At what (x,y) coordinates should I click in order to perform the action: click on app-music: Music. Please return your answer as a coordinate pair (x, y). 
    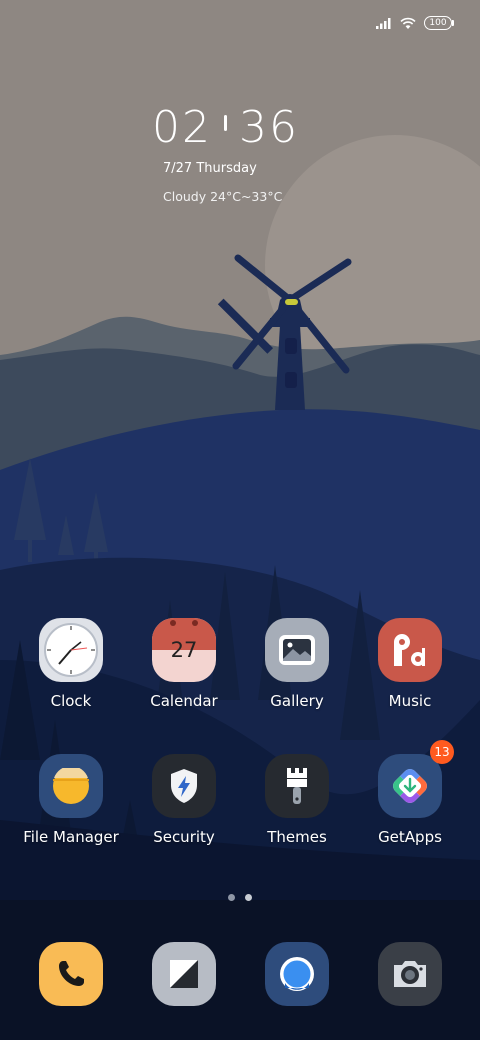
    Looking at the image, I should click on (410, 664).